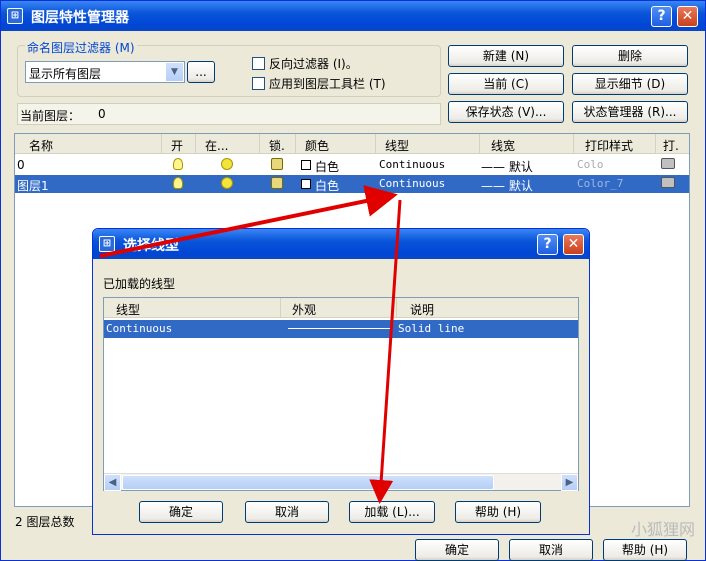  Describe the element at coordinates (352, 184) in the screenshot. I see `table-row: 图层1 白色 Continuous —— 默认 Color_7` at that location.